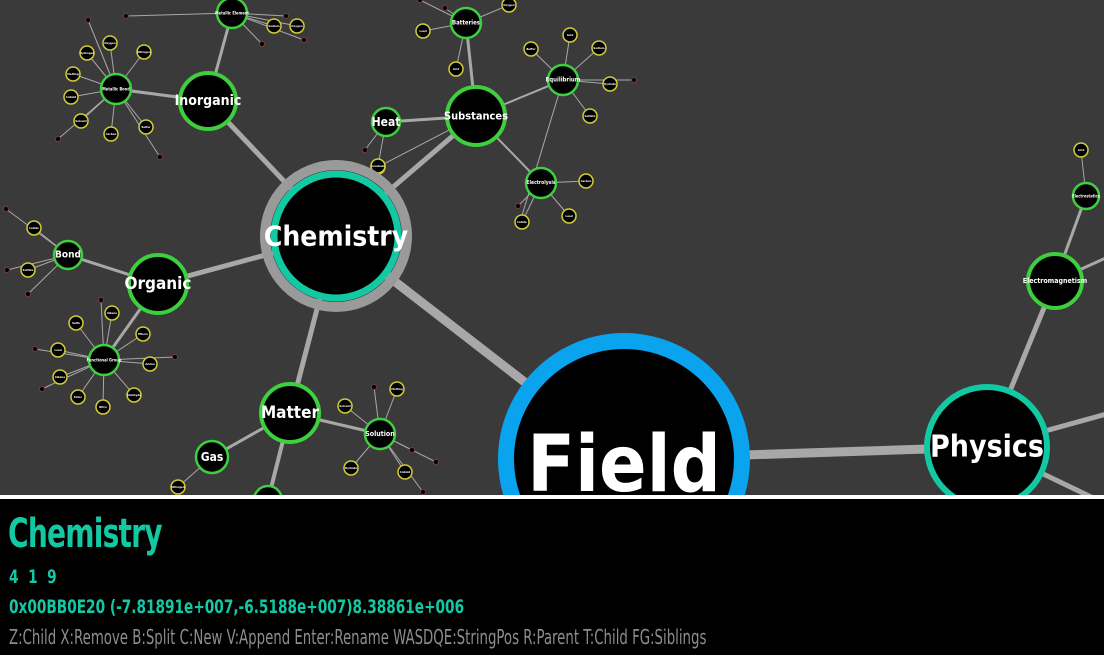 The image size is (1104, 655). I want to click on node-matter: Matter, so click(290, 413).